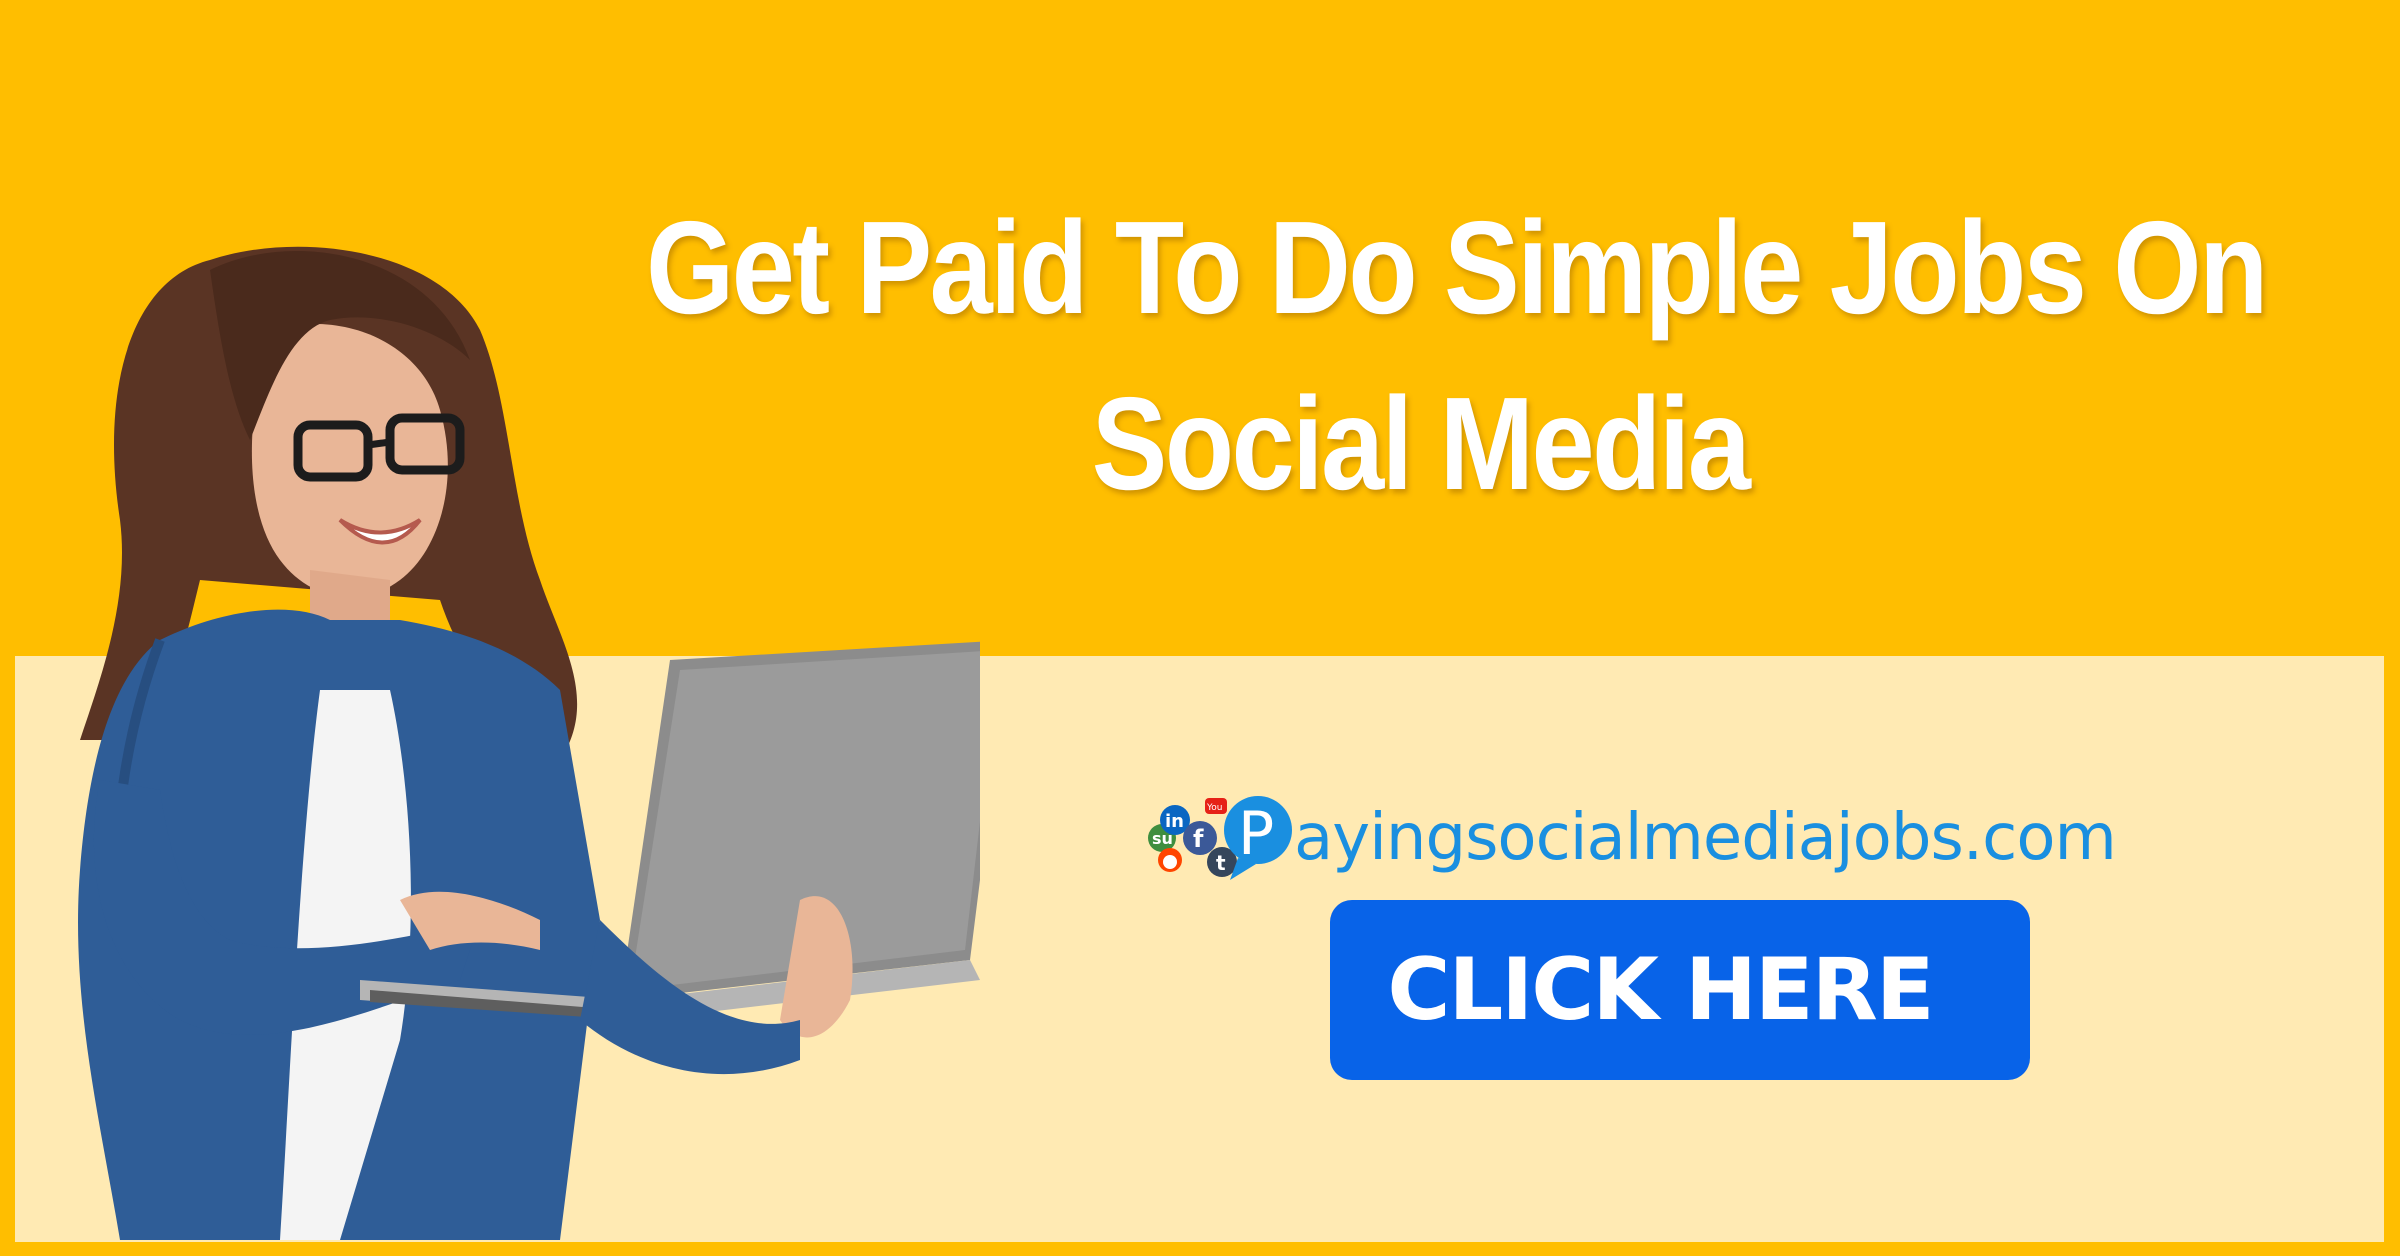 The width and height of the screenshot is (2400, 1256). What do you see at coordinates (1198, 839) in the screenshot?
I see `svg-text: f` at bounding box center [1198, 839].